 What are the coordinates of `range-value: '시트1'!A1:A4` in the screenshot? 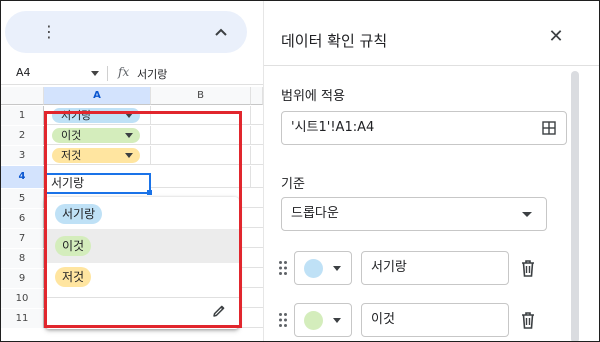 It's located at (333, 127).